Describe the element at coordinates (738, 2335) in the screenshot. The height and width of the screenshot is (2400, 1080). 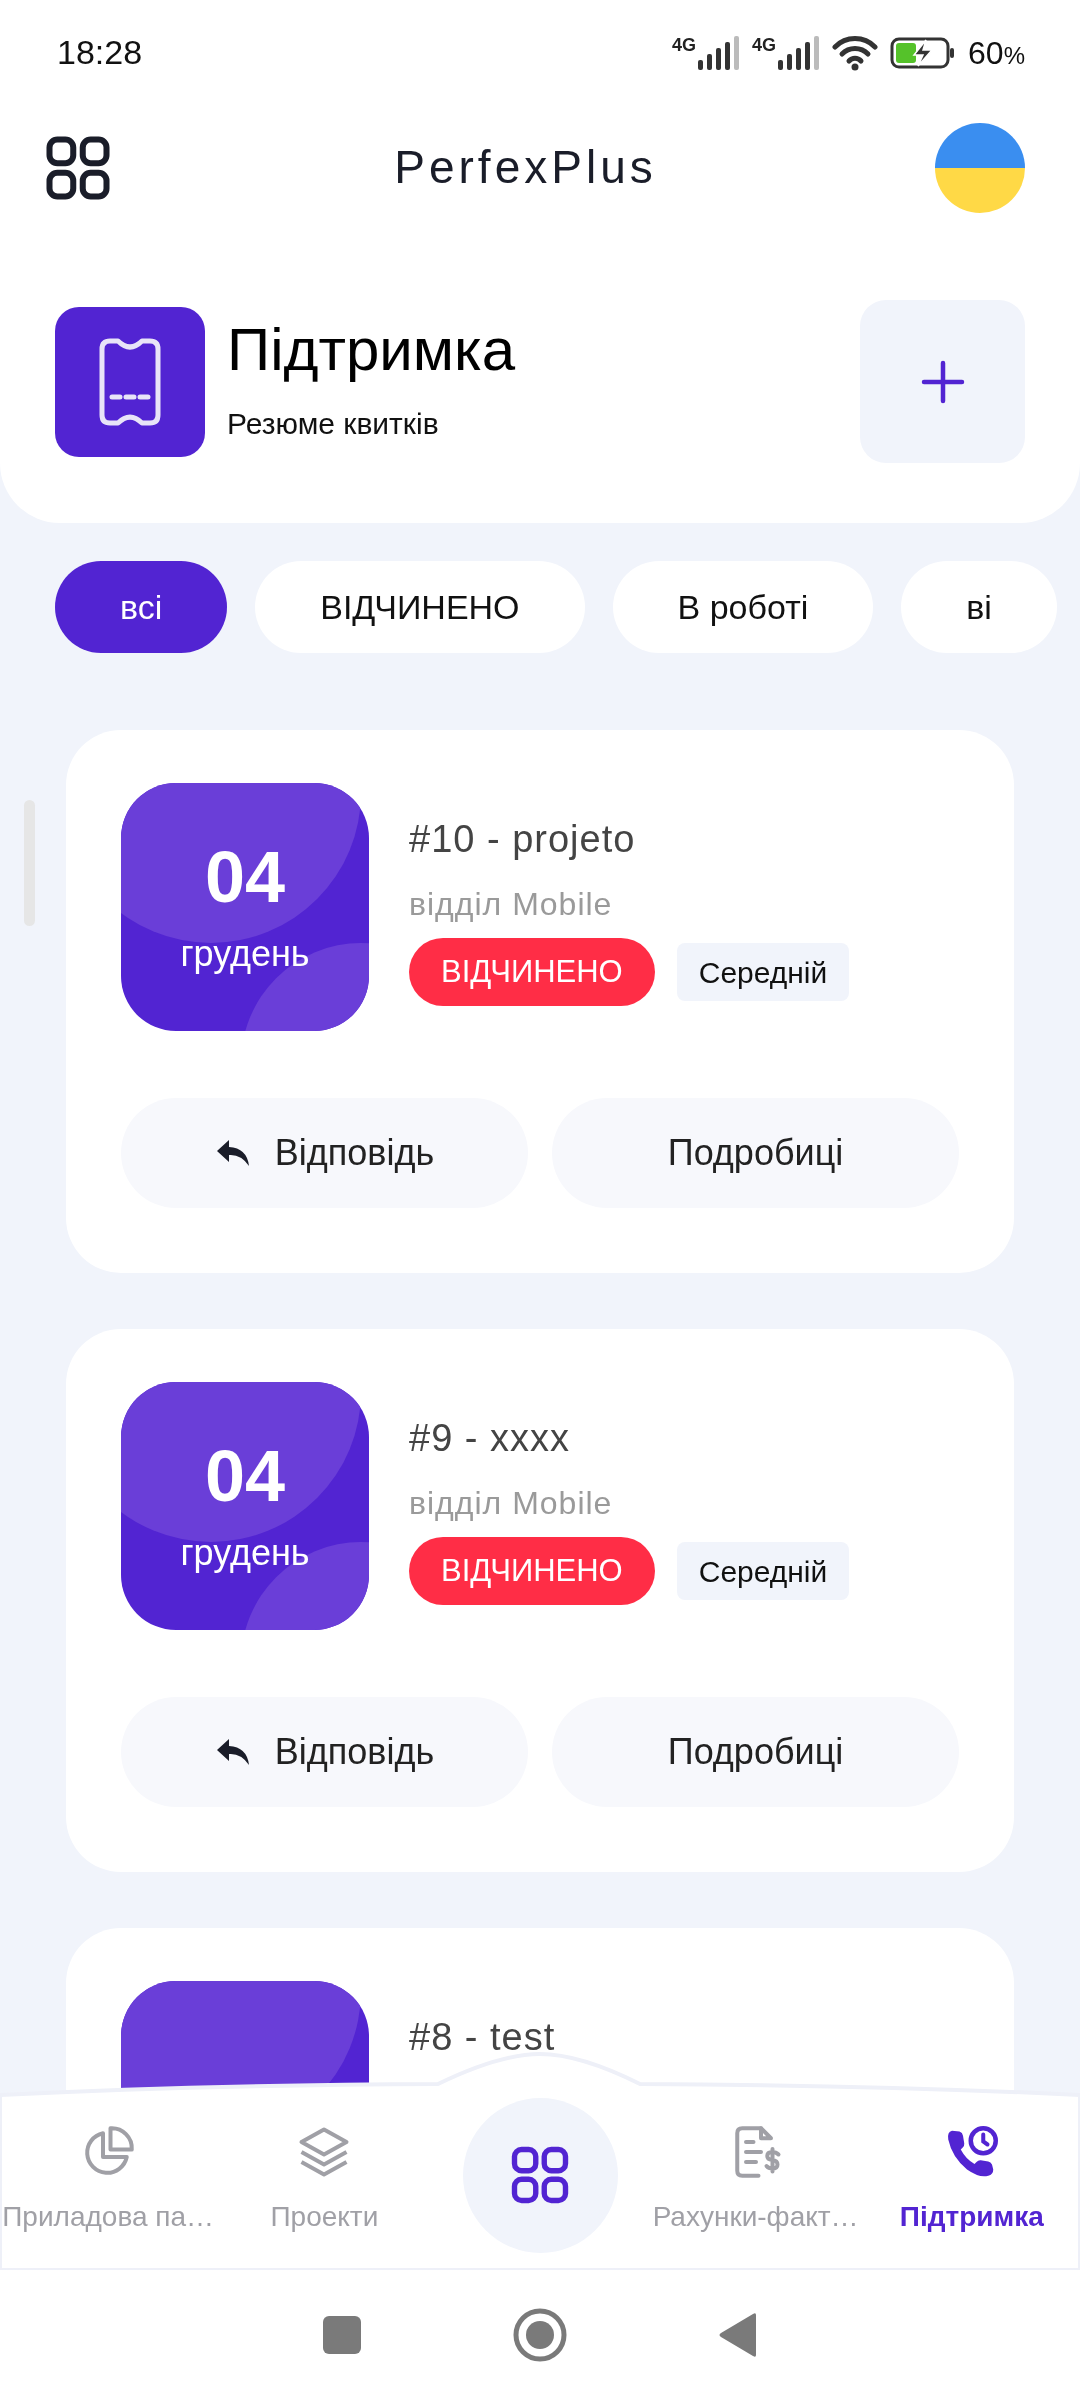
I see `back-button` at that location.